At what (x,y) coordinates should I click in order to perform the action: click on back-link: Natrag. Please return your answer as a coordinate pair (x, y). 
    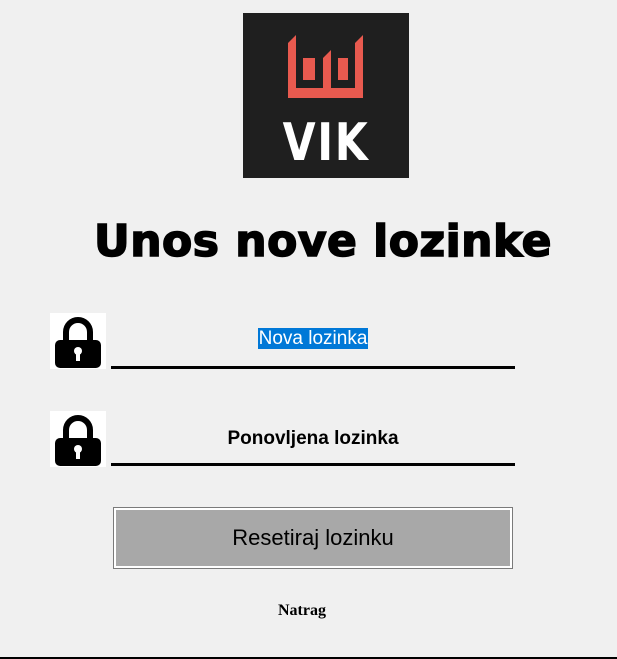
    Looking at the image, I should click on (302, 611).